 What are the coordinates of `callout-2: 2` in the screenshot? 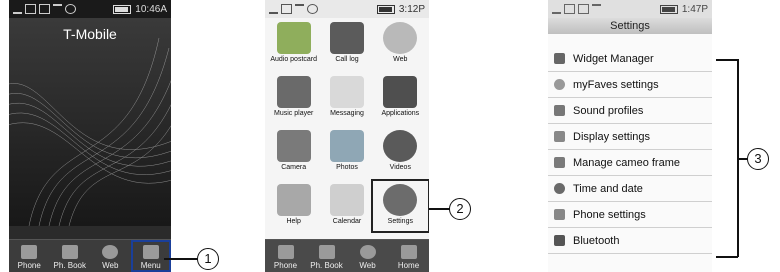 It's located at (460, 209).